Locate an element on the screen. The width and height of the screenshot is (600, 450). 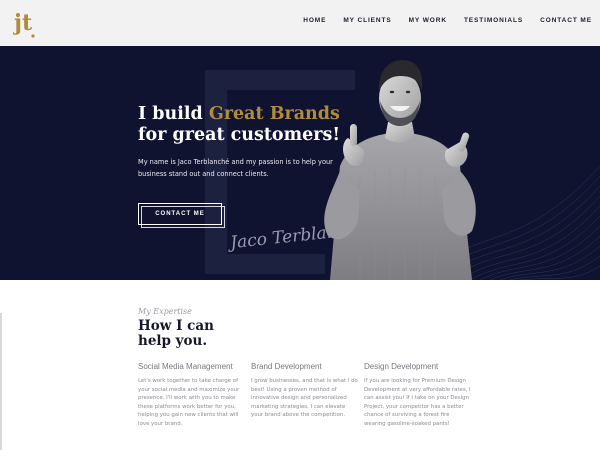
contact-cta-wrapper: CONTACT ME is located at coordinates (181, 215).